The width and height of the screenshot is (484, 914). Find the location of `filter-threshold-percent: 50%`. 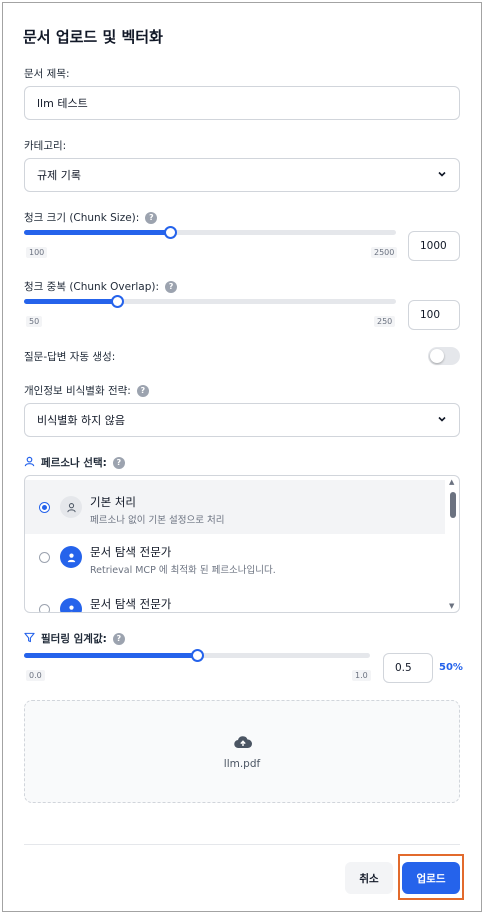

filter-threshold-percent: 50% is located at coordinates (451, 667).